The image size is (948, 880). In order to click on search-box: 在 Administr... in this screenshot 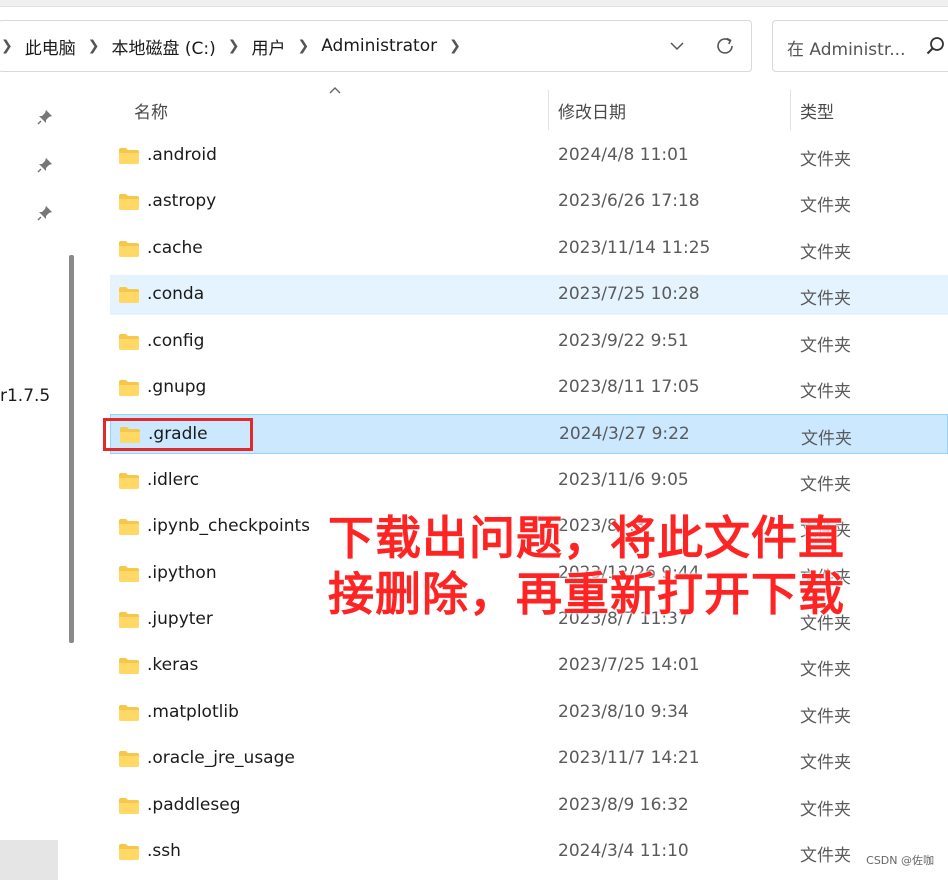, I will do `click(860, 46)`.